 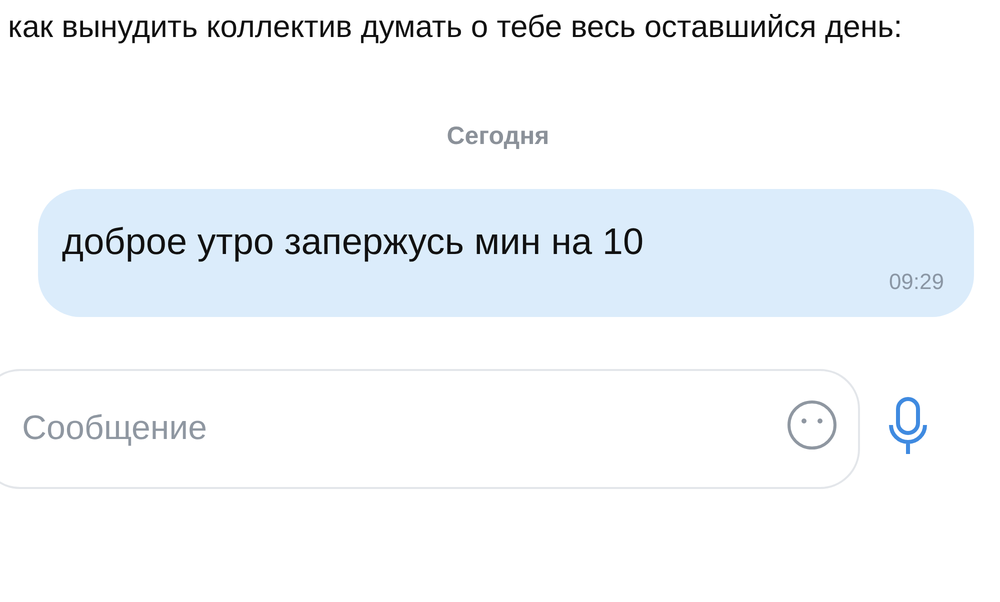 What do you see at coordinates (498, 136) in the screenshot?
I see `date-divider: Сегодня` at bounding box center [498, 136].